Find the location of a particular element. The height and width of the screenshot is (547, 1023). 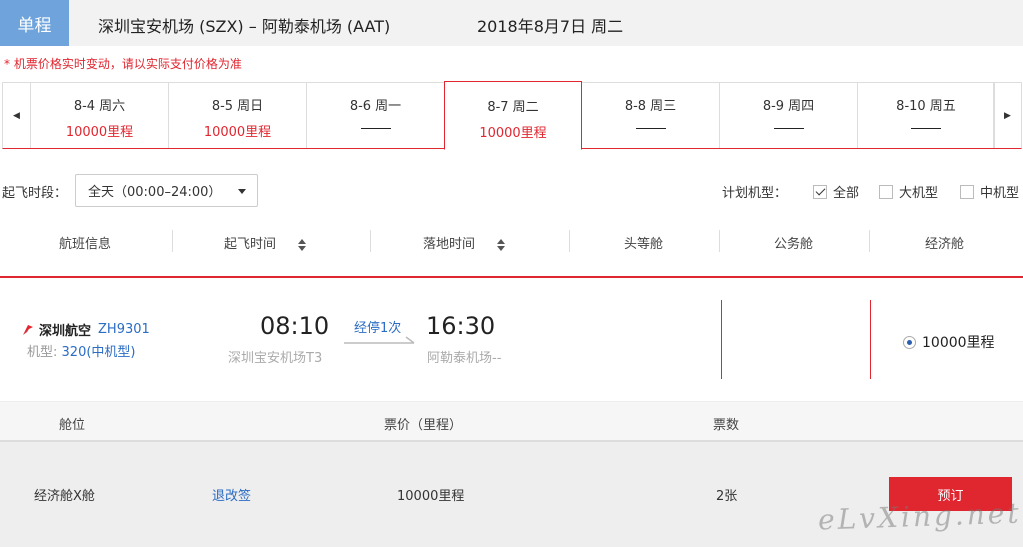

arrow-left-icon: ◀ is located at coordinates (16, 115).